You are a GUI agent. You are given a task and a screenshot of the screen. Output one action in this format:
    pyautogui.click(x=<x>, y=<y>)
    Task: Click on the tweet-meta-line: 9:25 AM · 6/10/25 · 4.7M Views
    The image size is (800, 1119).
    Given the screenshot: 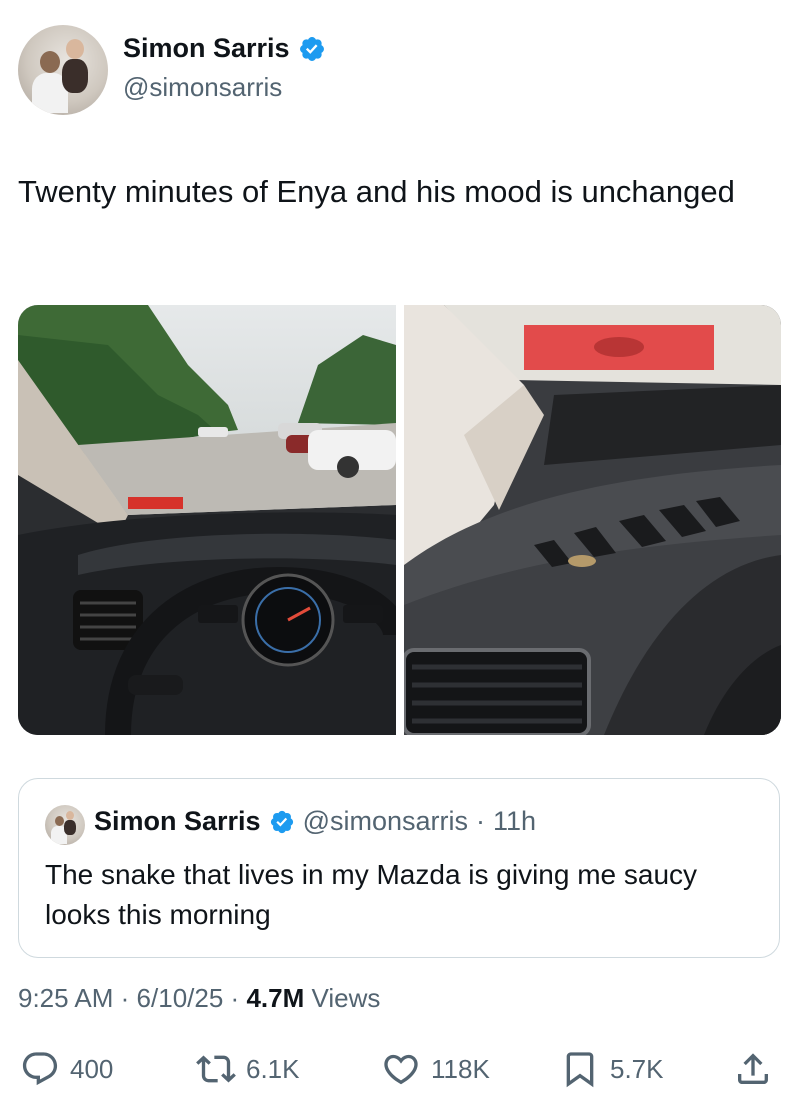 What is the action you would take?
    pyautogui.click(x=199, y=998)
    